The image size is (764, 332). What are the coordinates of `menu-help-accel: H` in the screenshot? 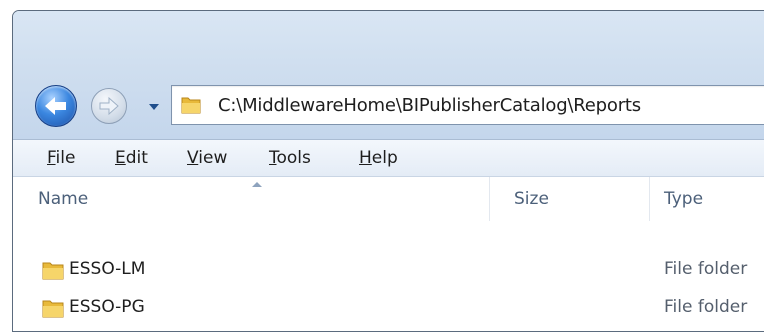 It's located at (365, 158).